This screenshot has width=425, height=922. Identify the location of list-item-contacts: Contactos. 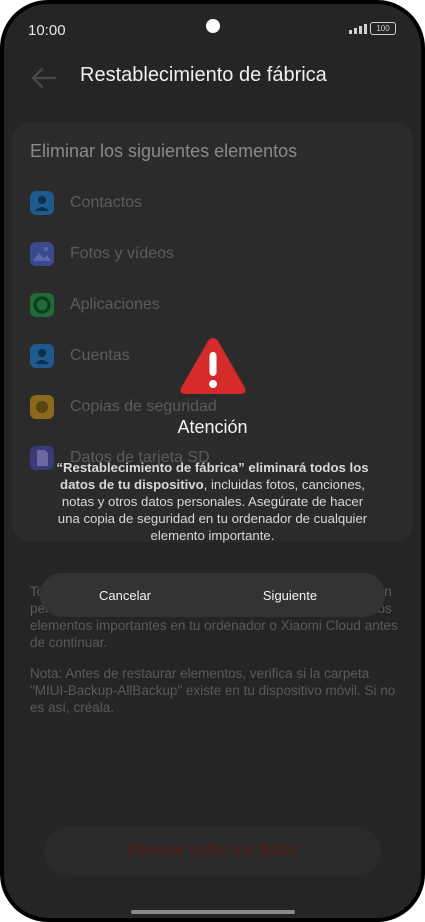
(86, 203).